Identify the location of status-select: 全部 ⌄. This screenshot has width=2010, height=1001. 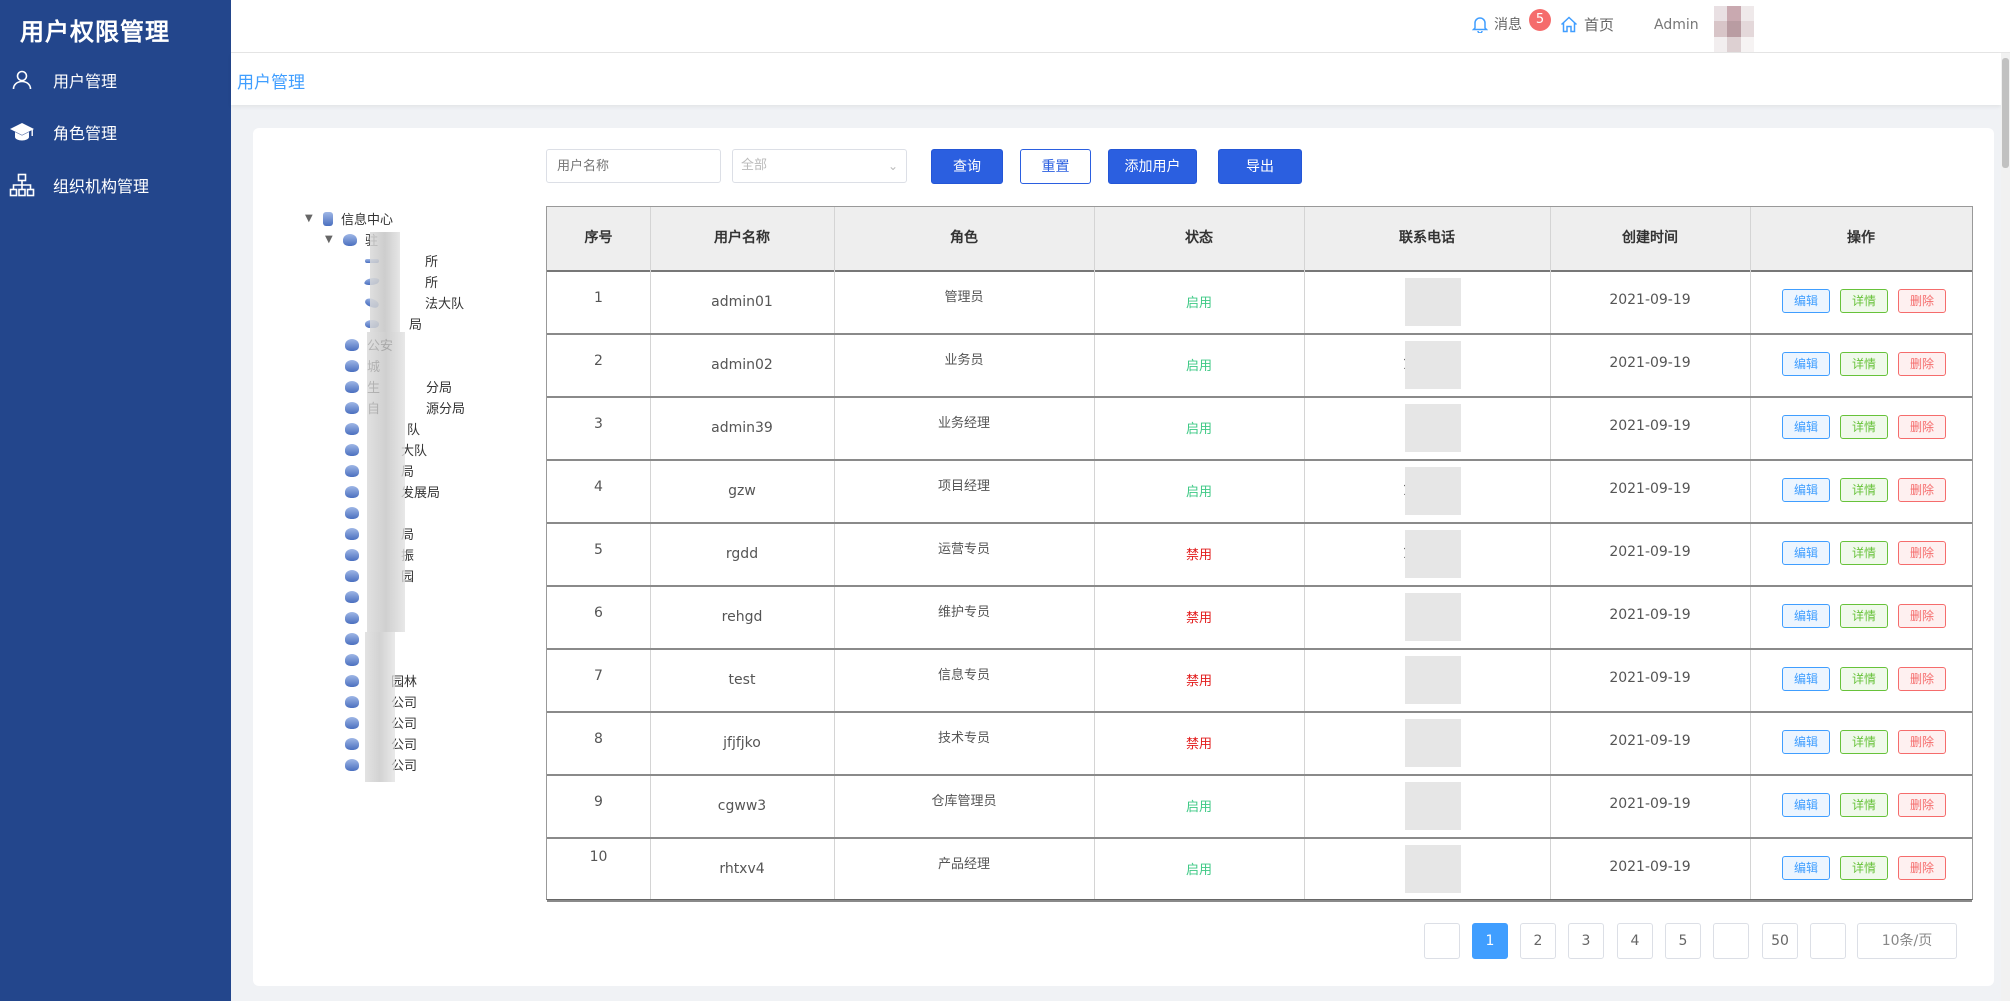
(819, 166).